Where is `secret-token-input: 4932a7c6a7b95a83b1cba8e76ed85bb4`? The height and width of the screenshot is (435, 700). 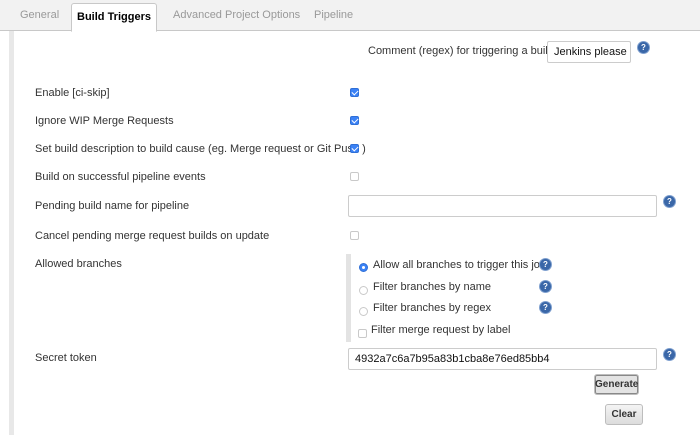 secret-token-input: 4932a7c6a7b95a83b1cba8e76ed85bb4 is located at coordinates (502, 359).